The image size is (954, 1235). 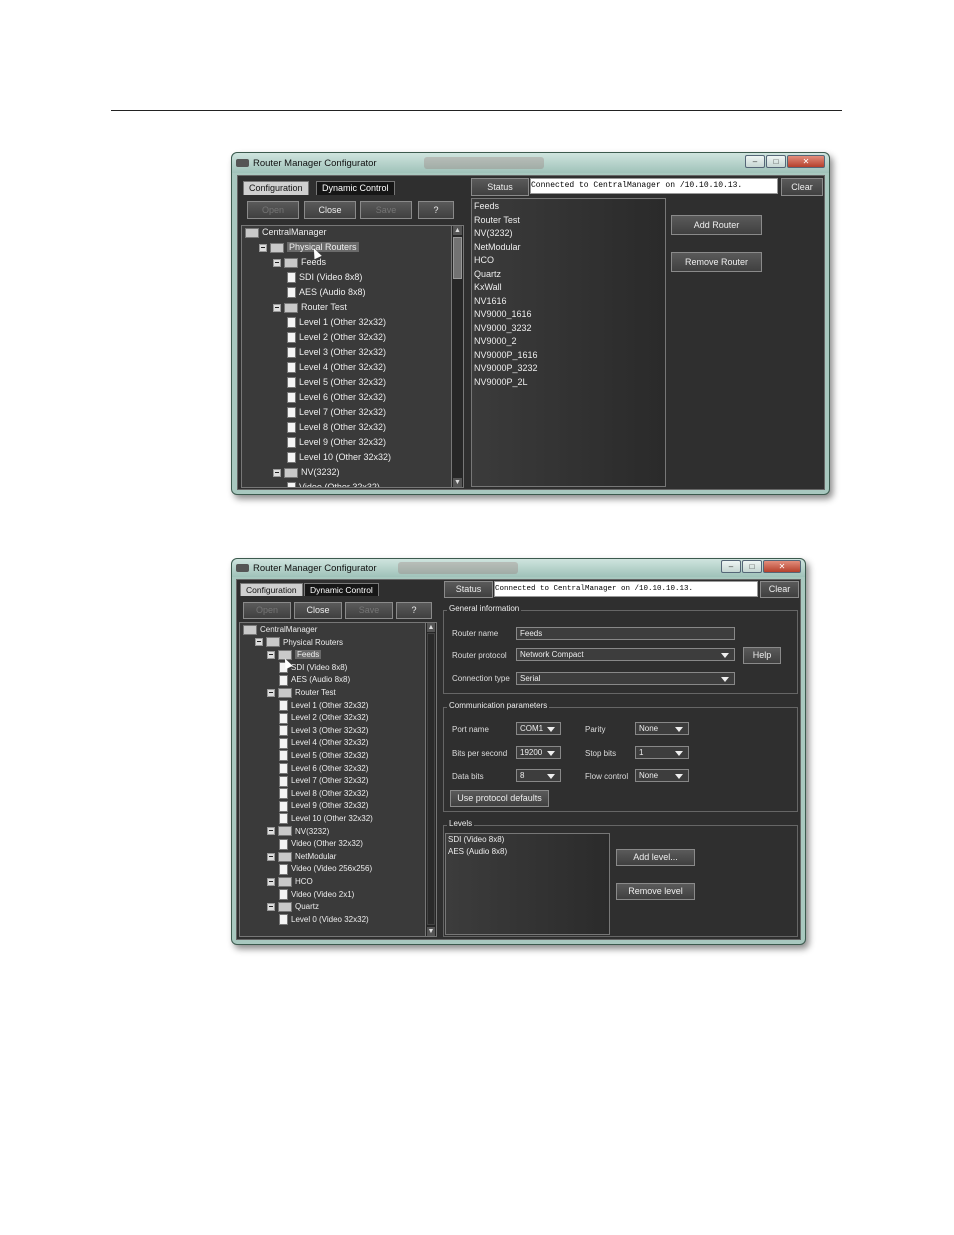 What do you see at coordinates (662, 728) in the screenshot?
I see `parity-select: None` at bounding box center [662, 728].